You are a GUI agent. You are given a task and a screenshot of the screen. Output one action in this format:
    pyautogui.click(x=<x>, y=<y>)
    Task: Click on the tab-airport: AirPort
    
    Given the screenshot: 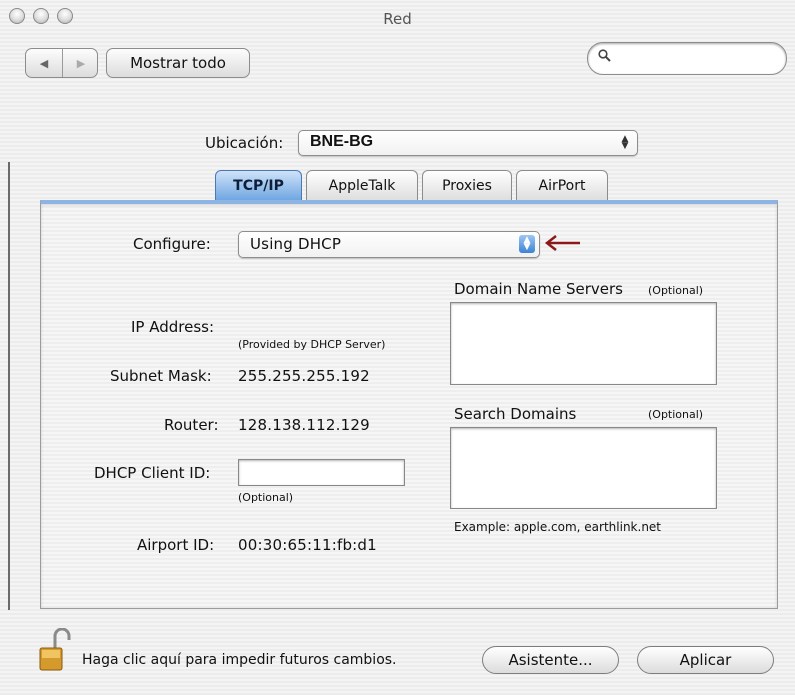 What is the action you would take?
    pyautogui.click(x=562, y=185)
    